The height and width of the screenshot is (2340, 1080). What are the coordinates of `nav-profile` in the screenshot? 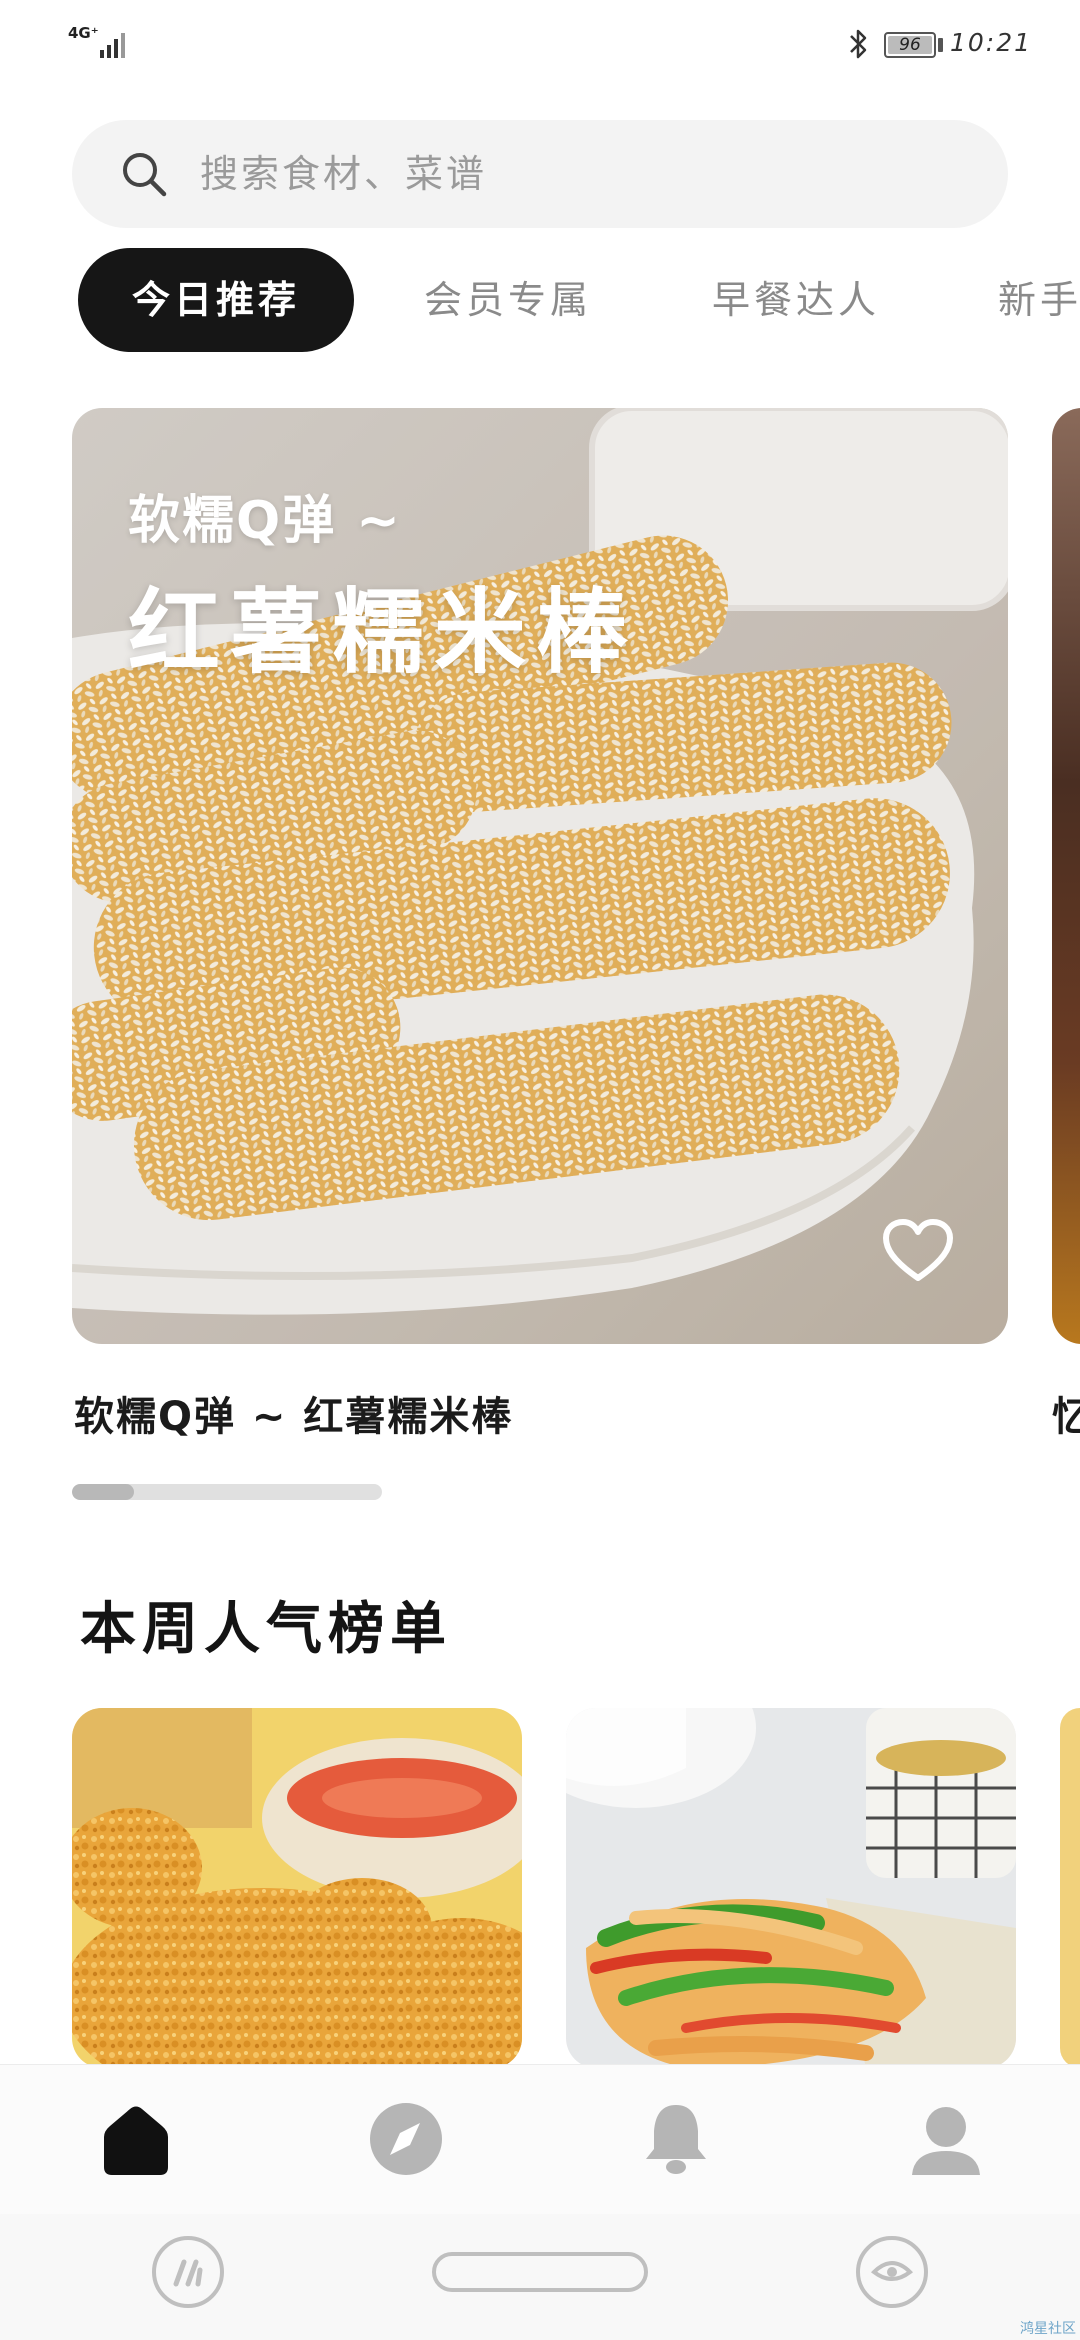 It's located at (946, 2139).